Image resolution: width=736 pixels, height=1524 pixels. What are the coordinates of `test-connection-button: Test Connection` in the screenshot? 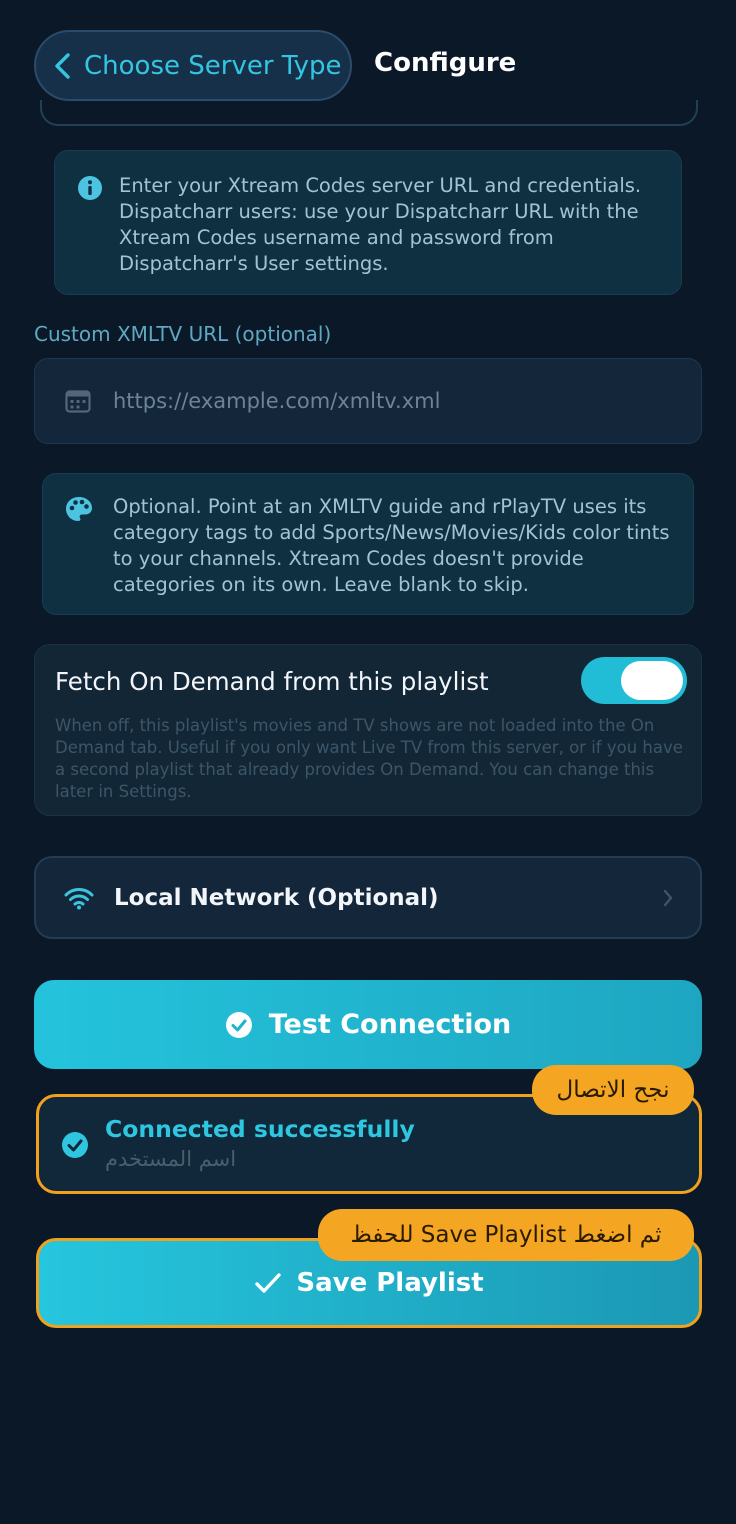 It's located at (368, 1024).